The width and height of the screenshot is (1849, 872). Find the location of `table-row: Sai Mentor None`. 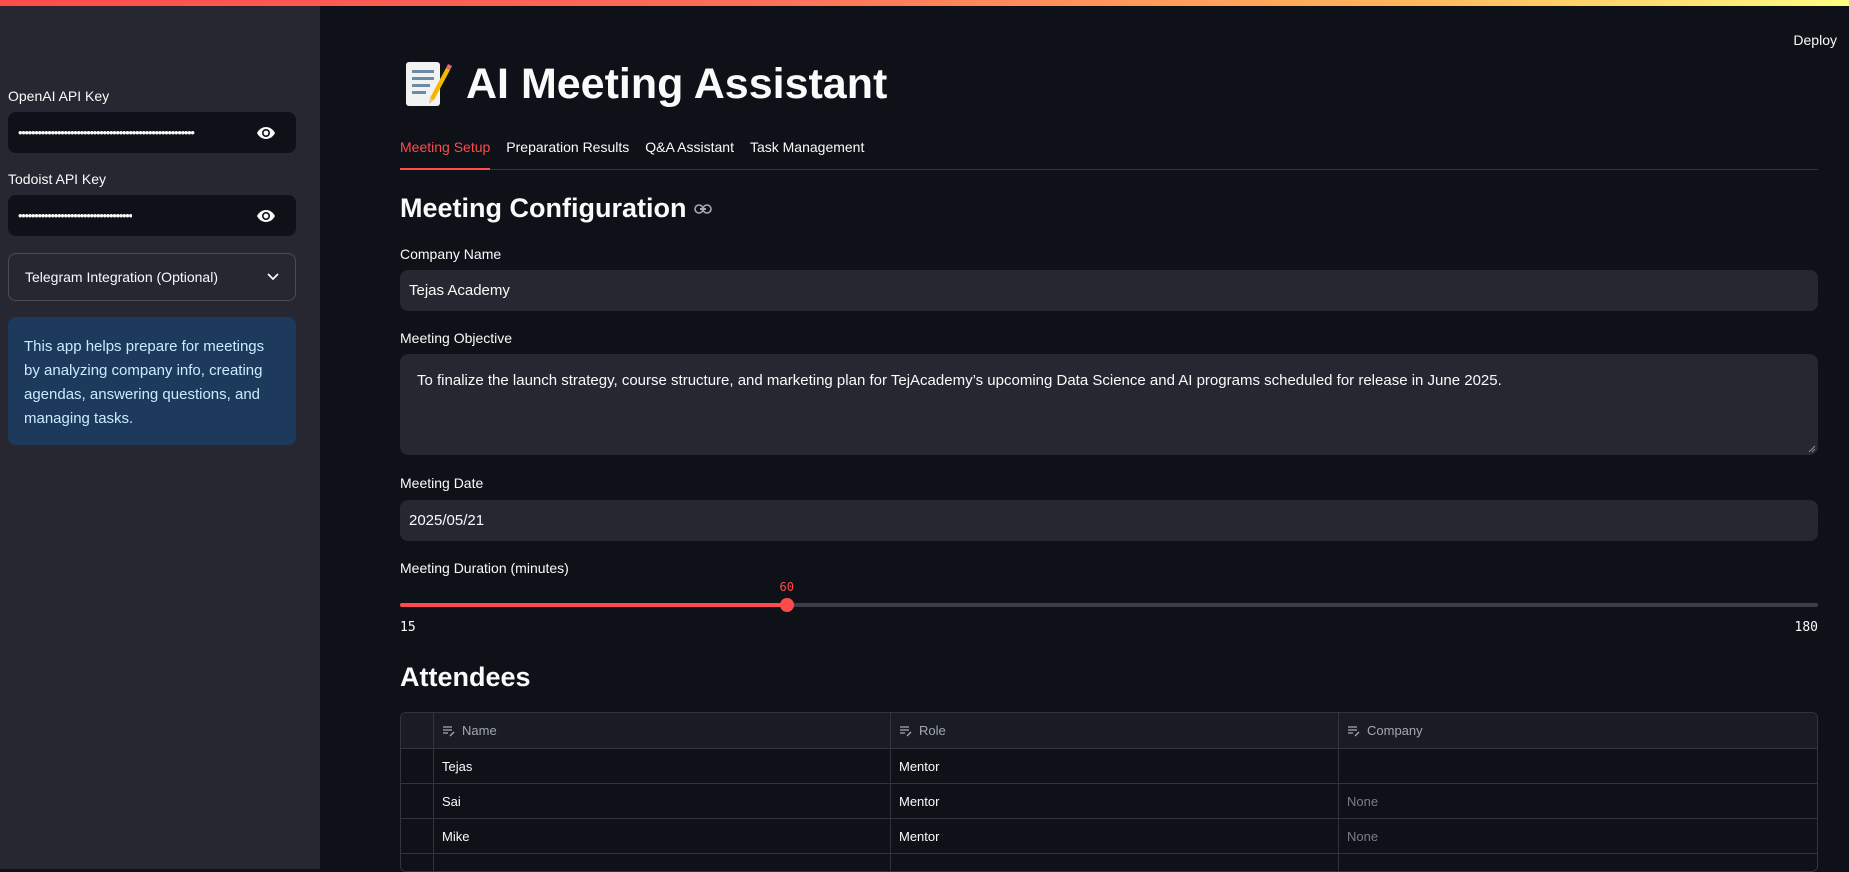

table-row: Sai Mentor None is located at coordinates (1109, 801).